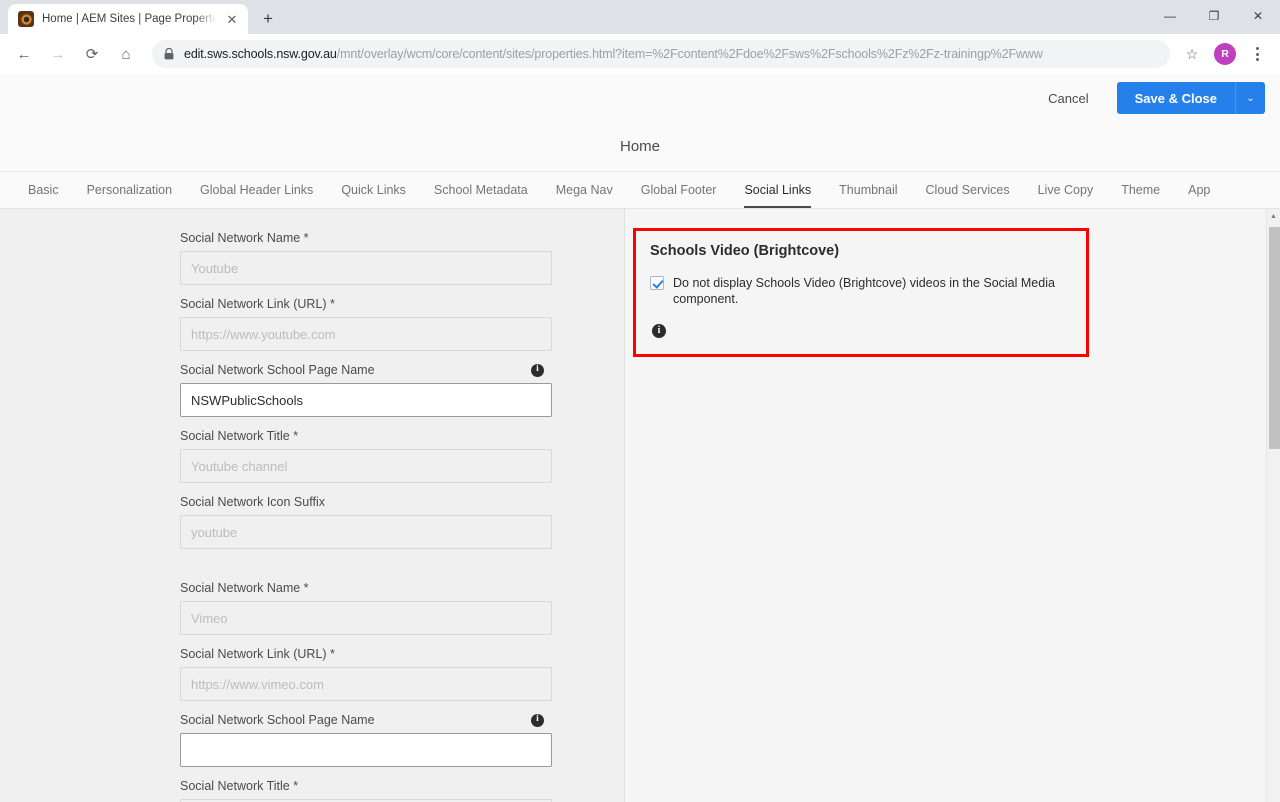 The height and width of the screenshot is (802, 1280). I want to click on social-network-school-page-name-2-input, so click(366, 750).